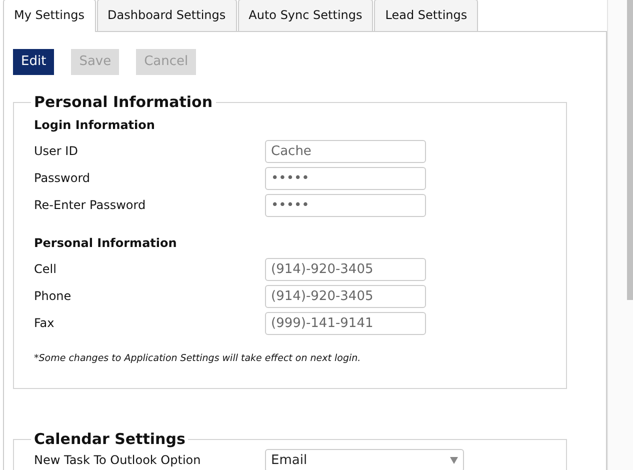 The height and width of the screenshot is (470, 633). I want to click on section-legend: Personal Information, so click(123, 102).